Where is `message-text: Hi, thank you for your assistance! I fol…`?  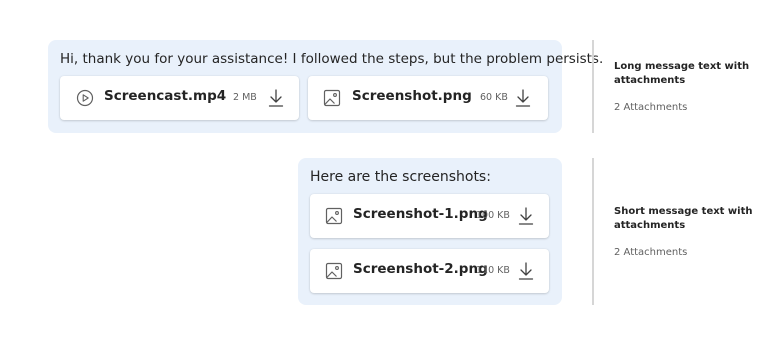 message-text: Hi, thank you for your assistance! I fol… is located at coordinates (332, 59).